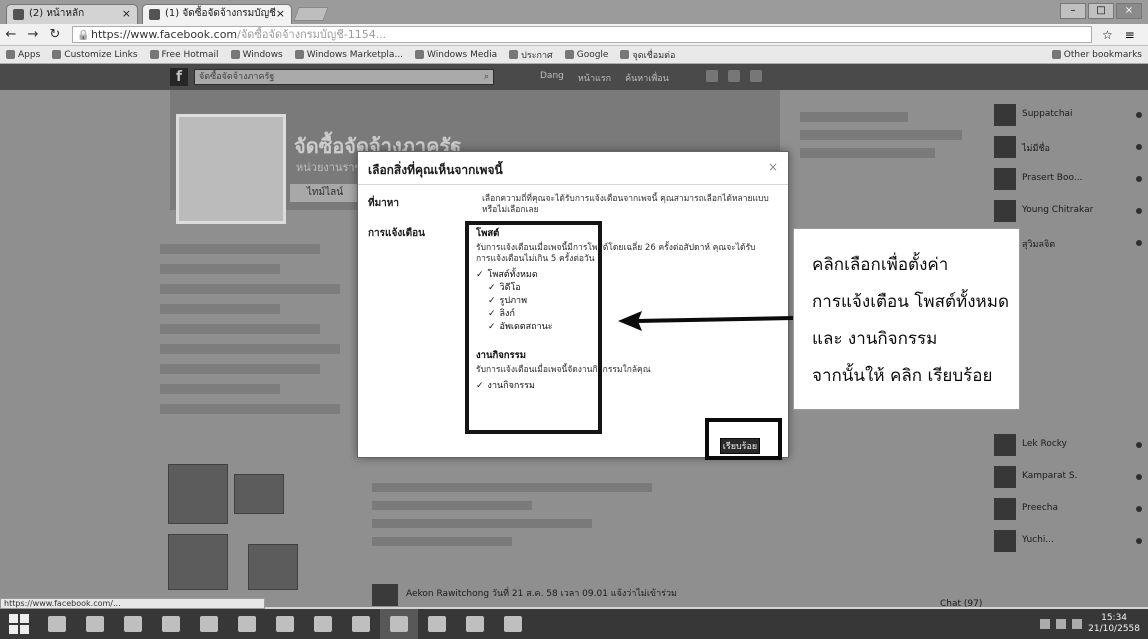 The height and width of the screenshot is (639, 1148). Describe the element at coordinates (1077, 624) in the screenshot. I see `language-icon` at that location.